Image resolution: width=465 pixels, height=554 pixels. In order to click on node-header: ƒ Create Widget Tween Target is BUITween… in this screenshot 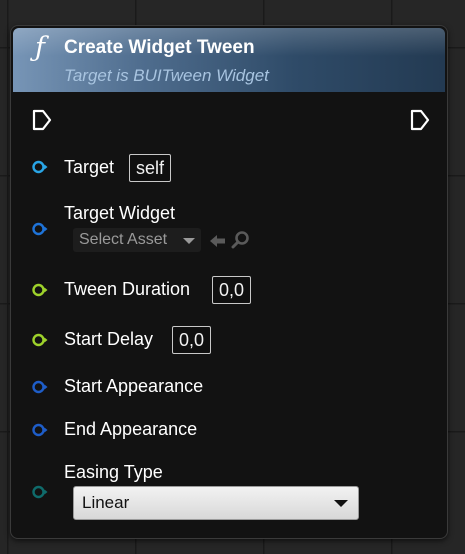, I will do `click(229, 60)`.